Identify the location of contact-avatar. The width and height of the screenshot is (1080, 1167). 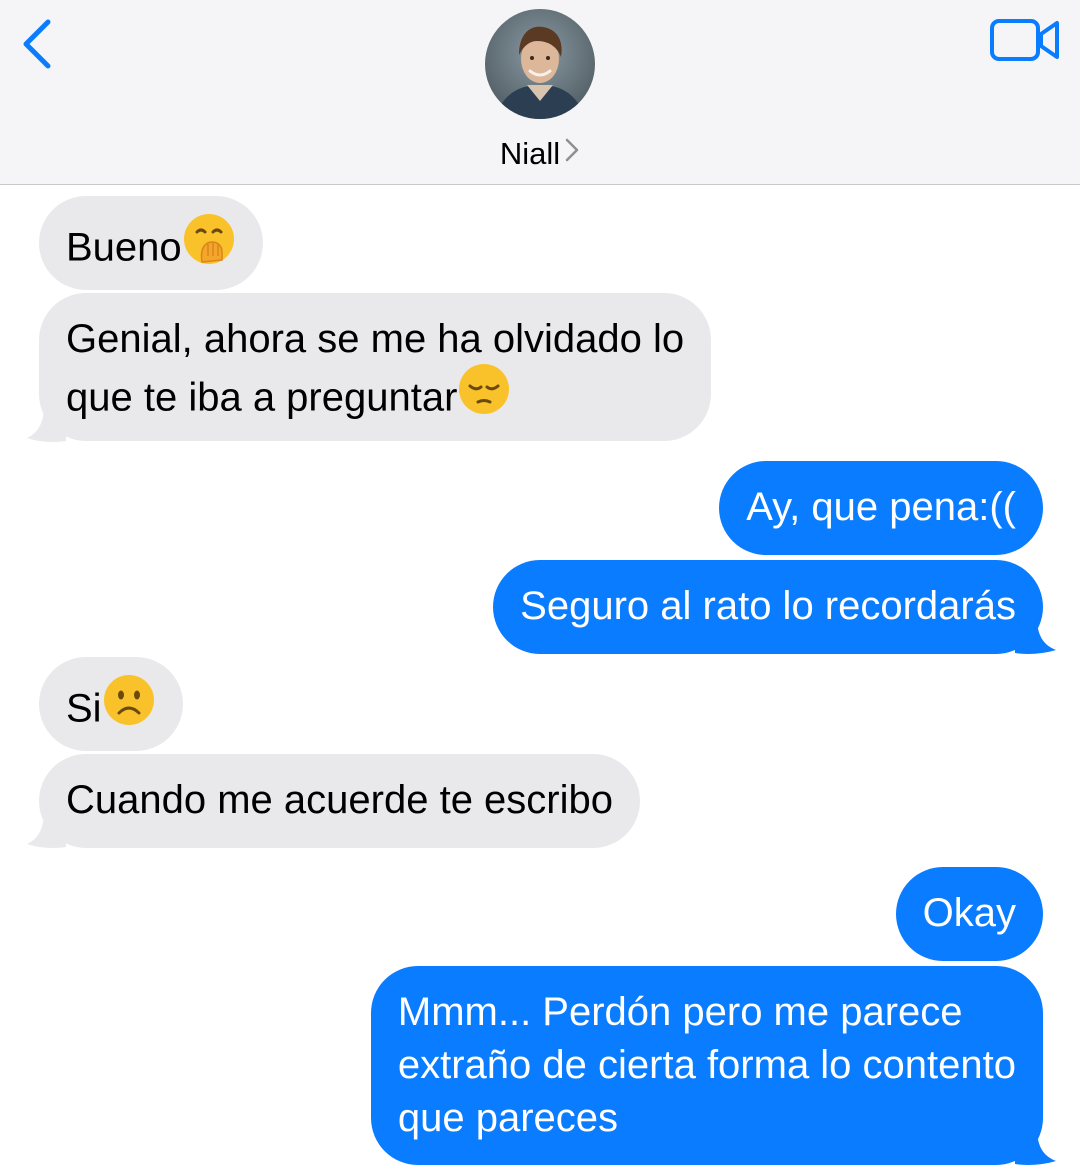
(540, 64).